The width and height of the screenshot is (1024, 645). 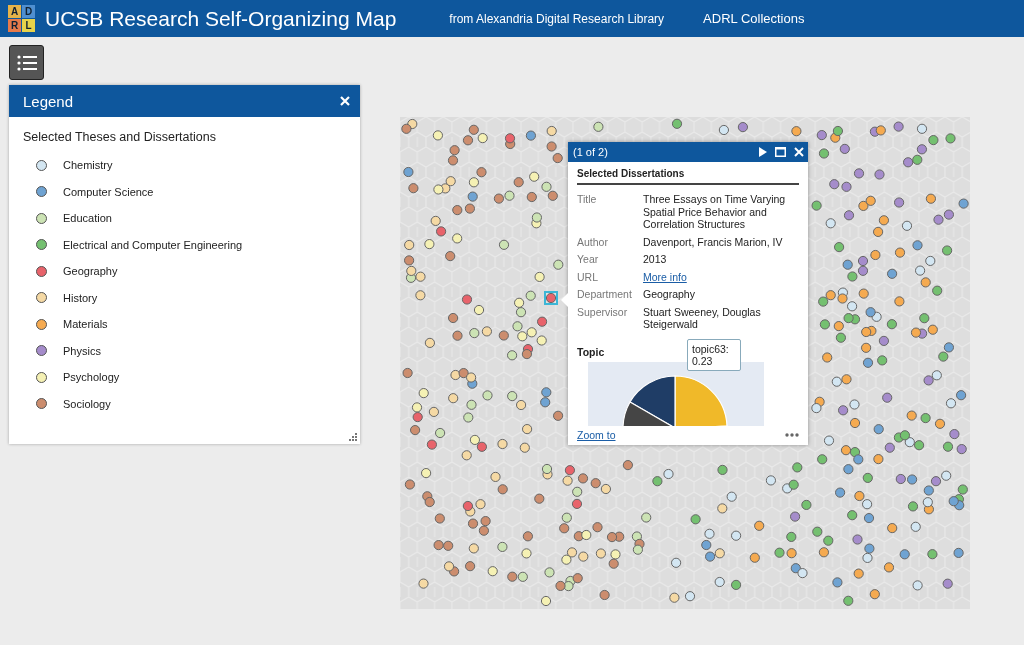 What do you see at coordinates (88, 165) in the screenshot?
I see `legend-label: Chemistry` at bounding box center [88, 165].